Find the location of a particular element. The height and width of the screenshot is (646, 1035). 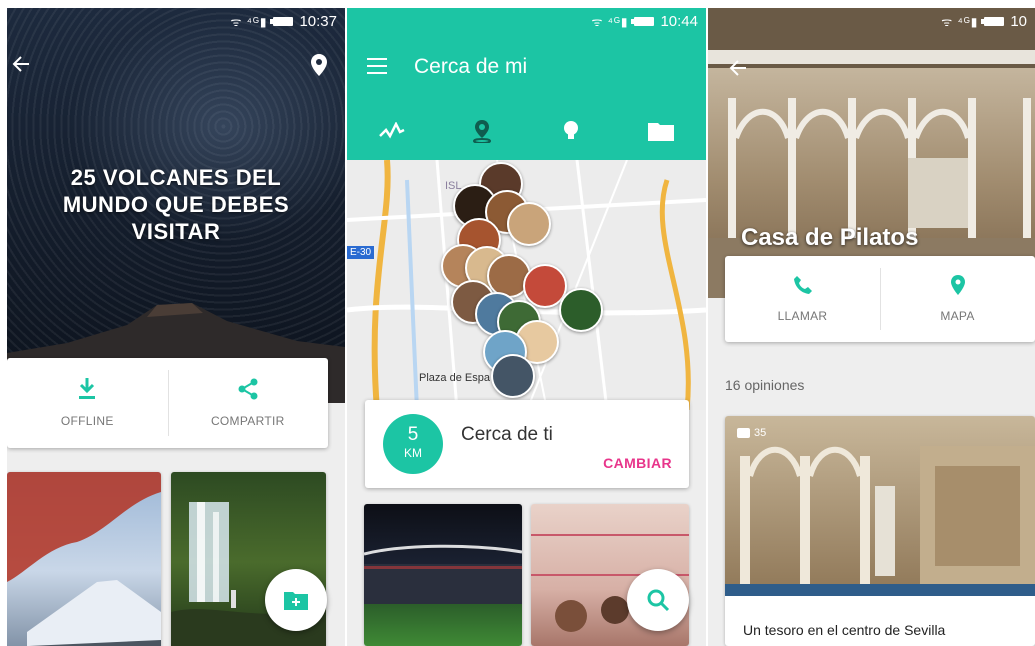

distance-value: 5 is located at coordinates (413, 434).